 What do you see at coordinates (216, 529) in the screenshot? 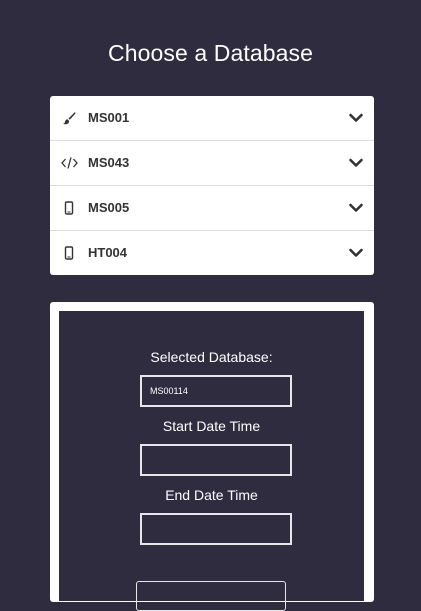
I see `end-date-time-field` at bounding box center [216, 529].